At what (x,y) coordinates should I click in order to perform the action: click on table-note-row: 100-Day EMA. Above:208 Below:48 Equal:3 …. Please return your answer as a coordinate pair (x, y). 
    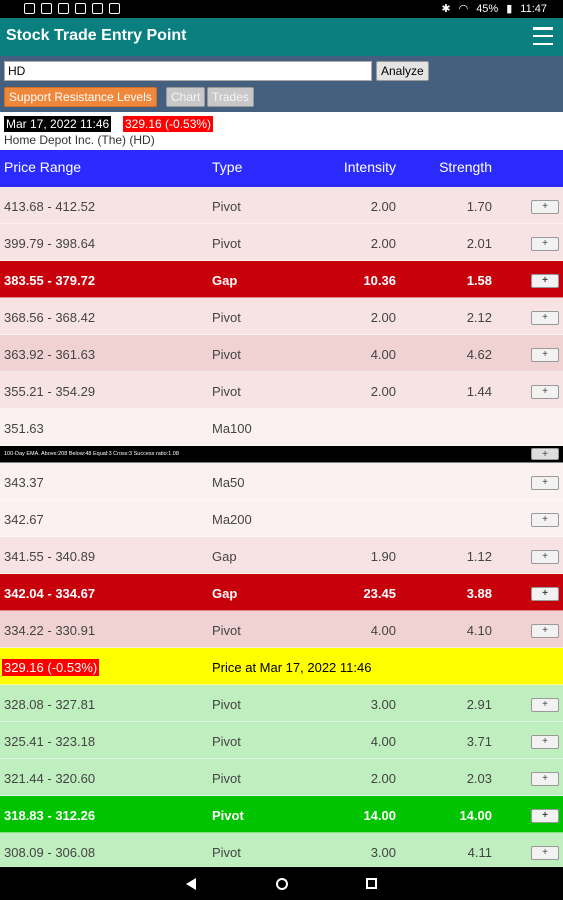
    Looking at the image, I should click on (281, 454).